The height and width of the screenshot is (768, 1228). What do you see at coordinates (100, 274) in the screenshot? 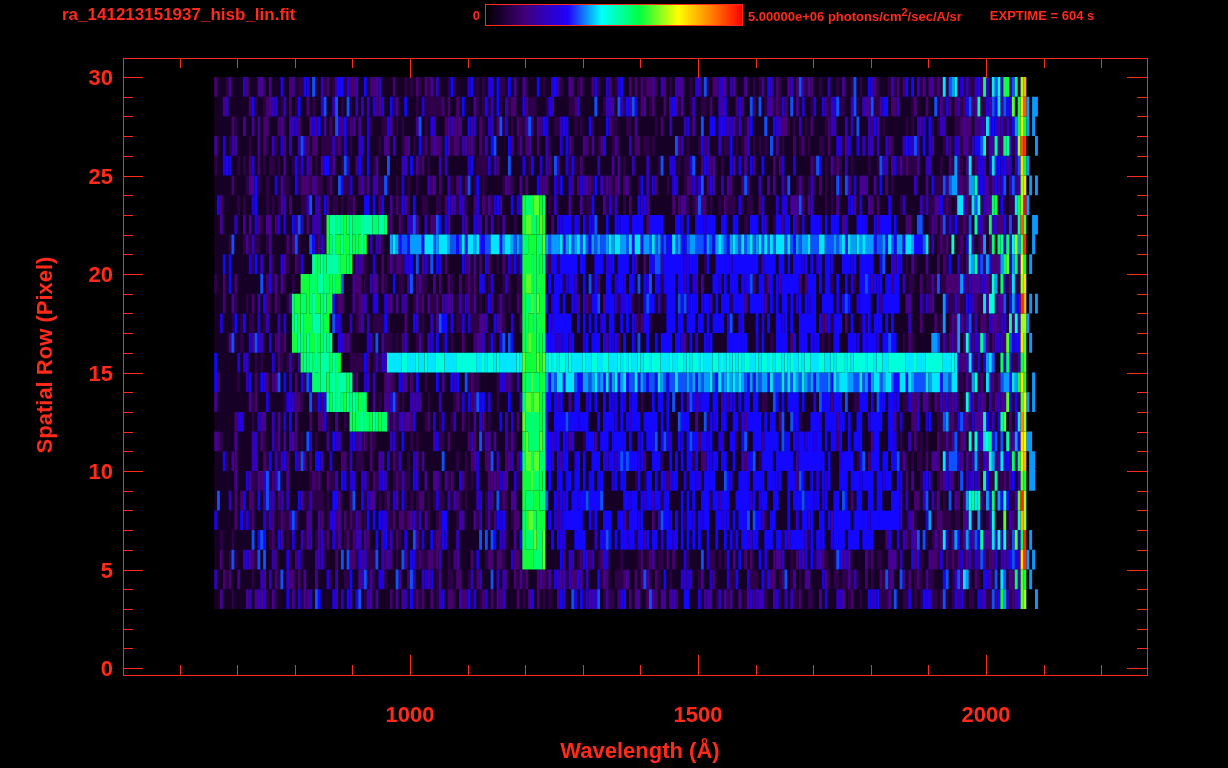
I see `y-tick-label: 20` at bounding box center [100, 274].